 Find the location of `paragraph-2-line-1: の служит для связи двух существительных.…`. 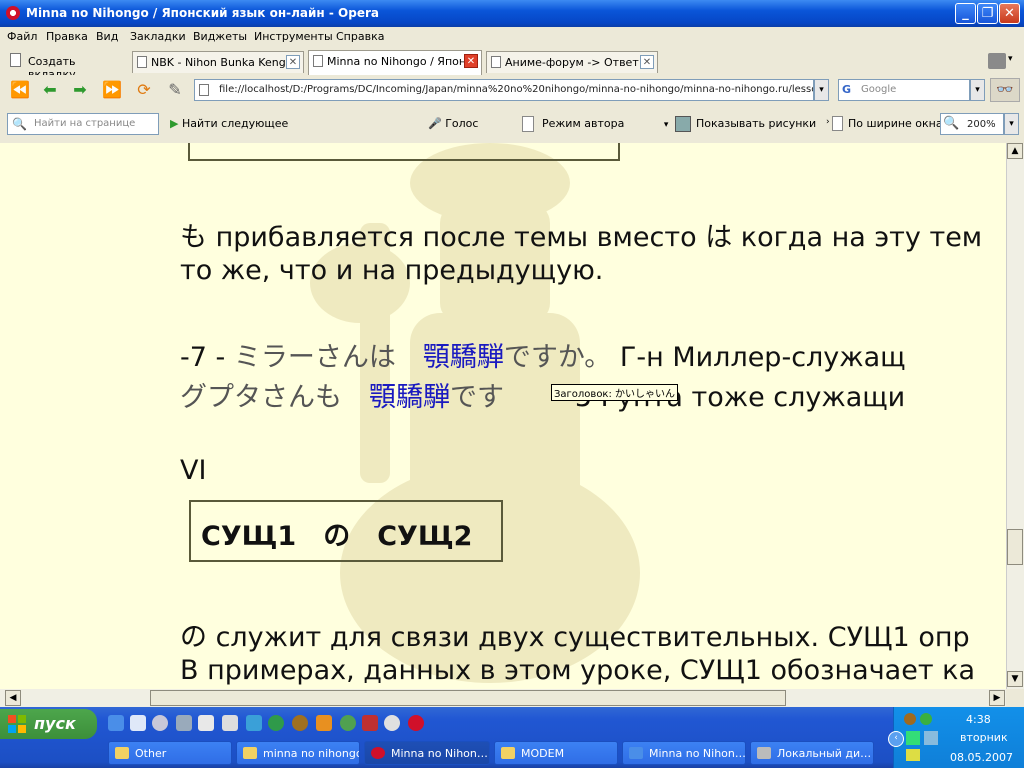

paragraph-2-line-1: の служит для связи двух существительных.… is located at coordinates (575, 634).